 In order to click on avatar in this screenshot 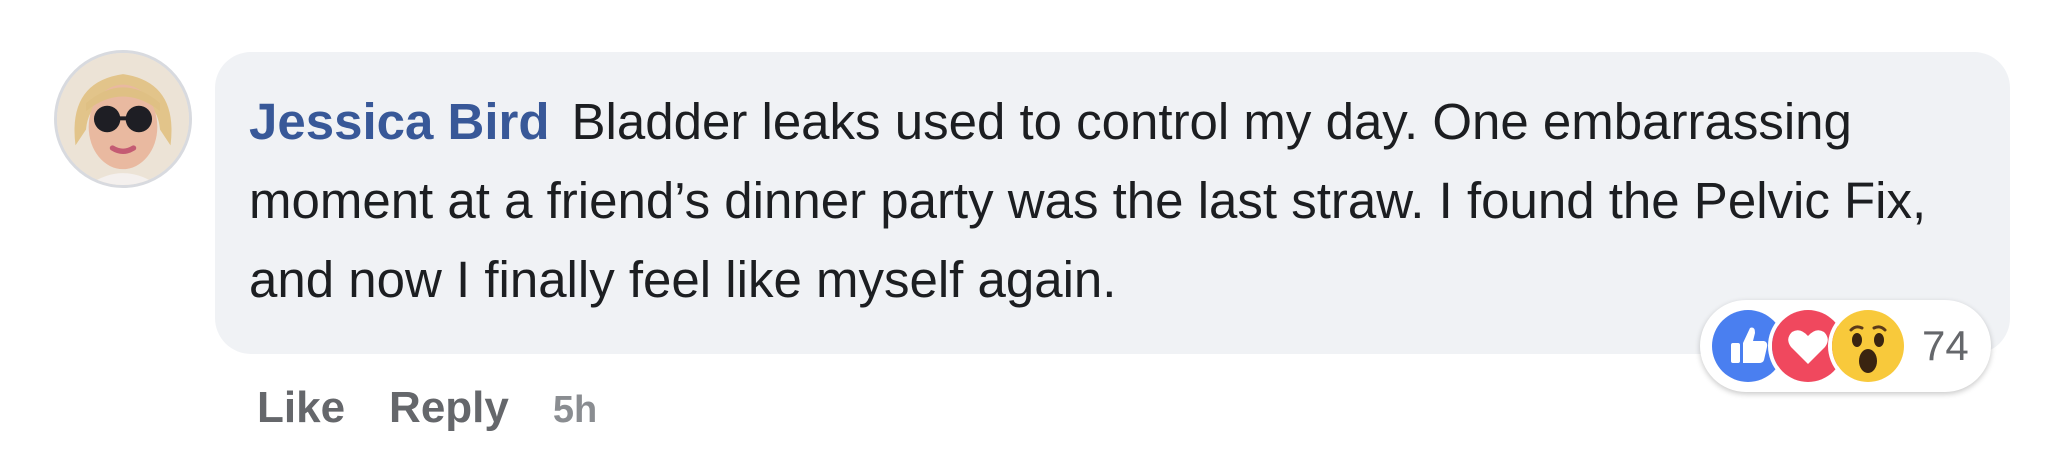, I will do `click(123, 119)`.